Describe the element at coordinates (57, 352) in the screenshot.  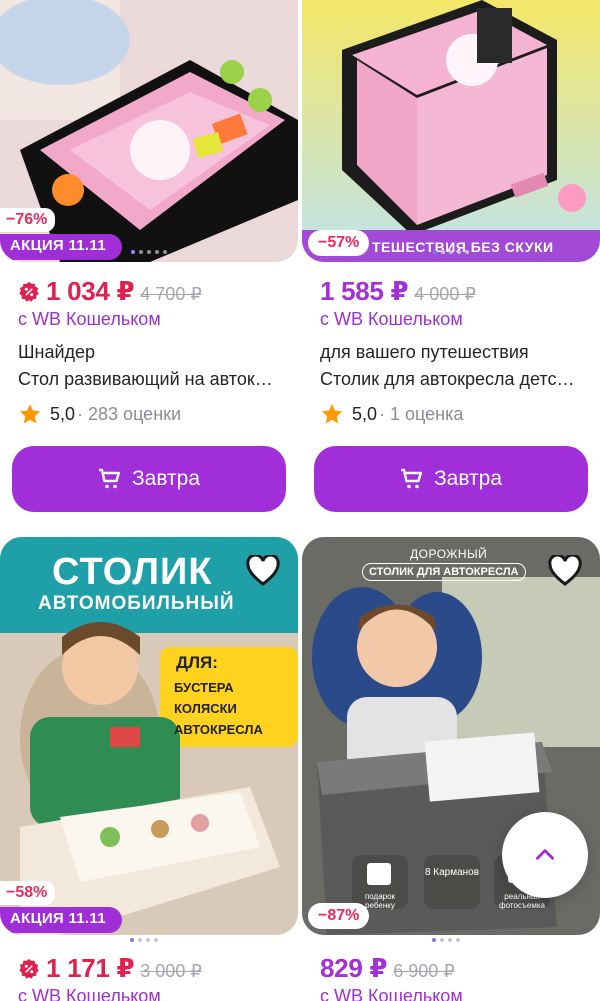
I see `brand-name: Шнайдер` at that location.